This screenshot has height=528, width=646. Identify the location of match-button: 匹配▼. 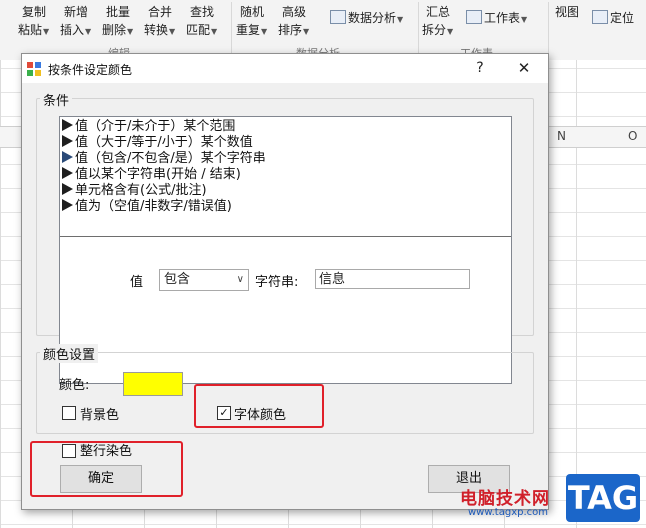
(201, 31).